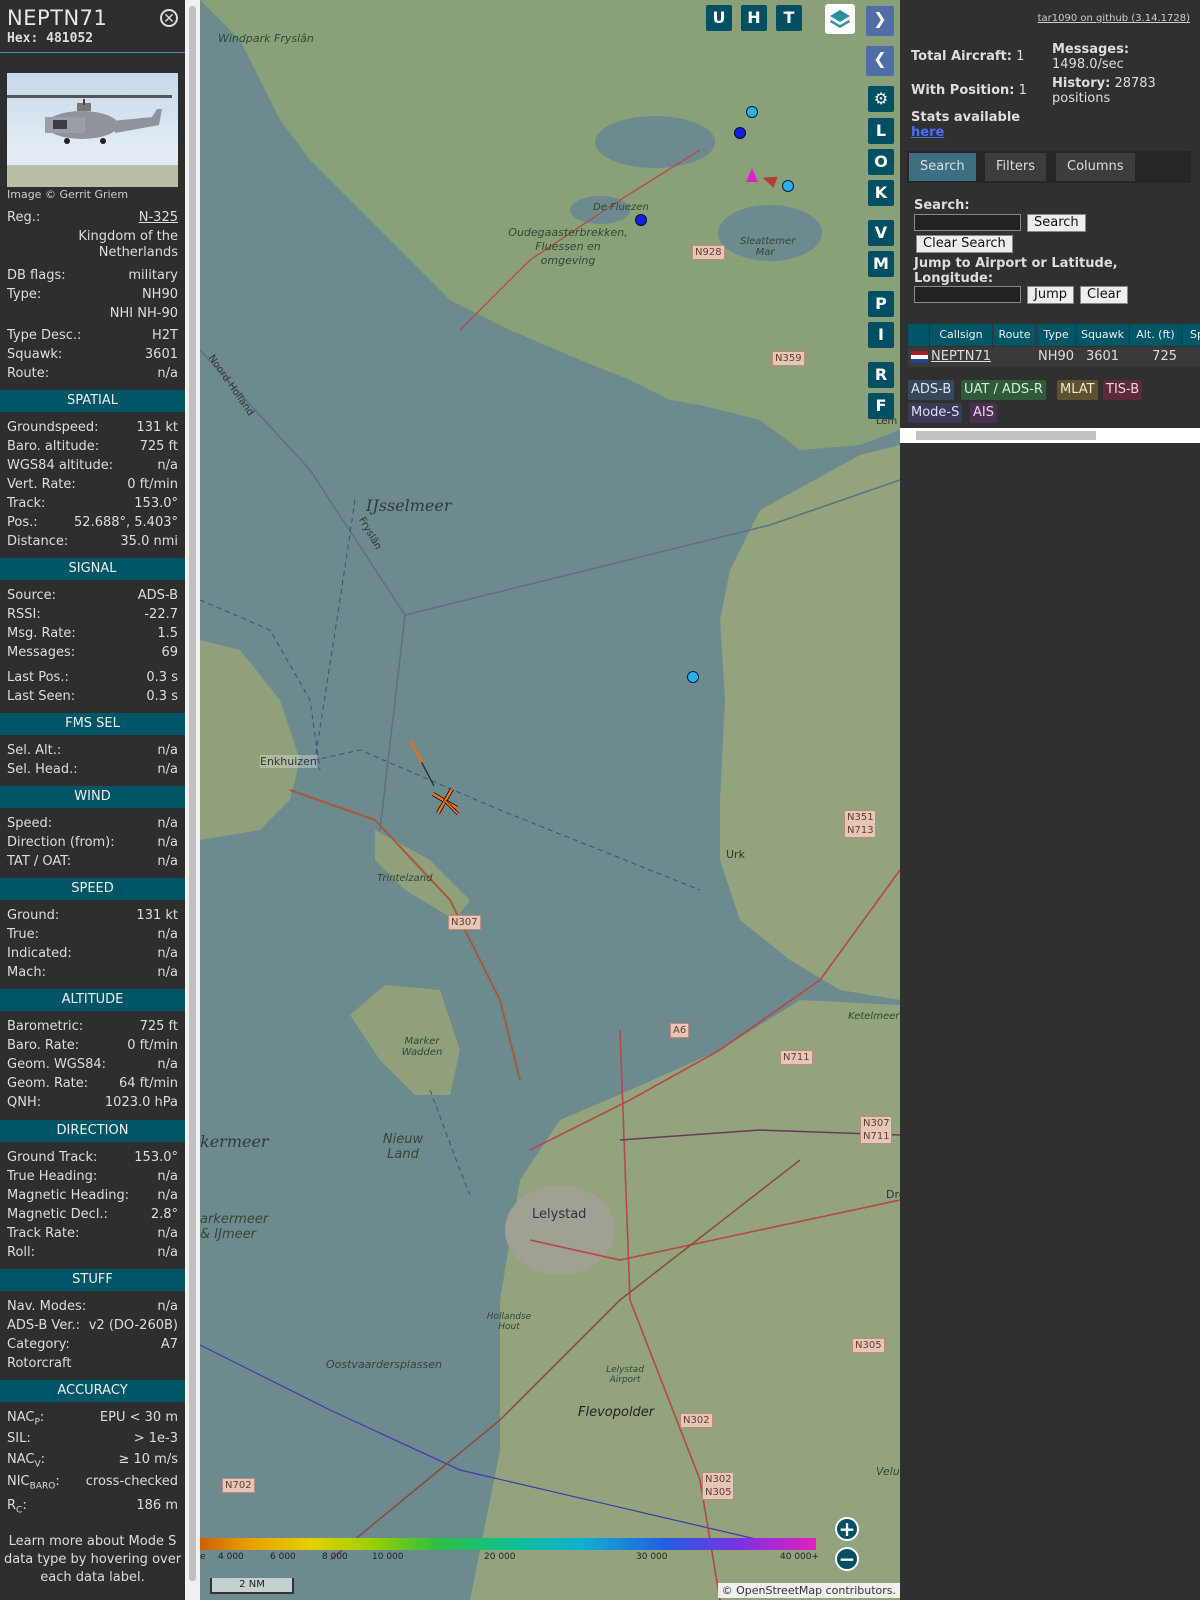 The image size is (1200, 1600). I want to click on github-link: tar1090 on github (3.14.1728), so click(1114, 18).